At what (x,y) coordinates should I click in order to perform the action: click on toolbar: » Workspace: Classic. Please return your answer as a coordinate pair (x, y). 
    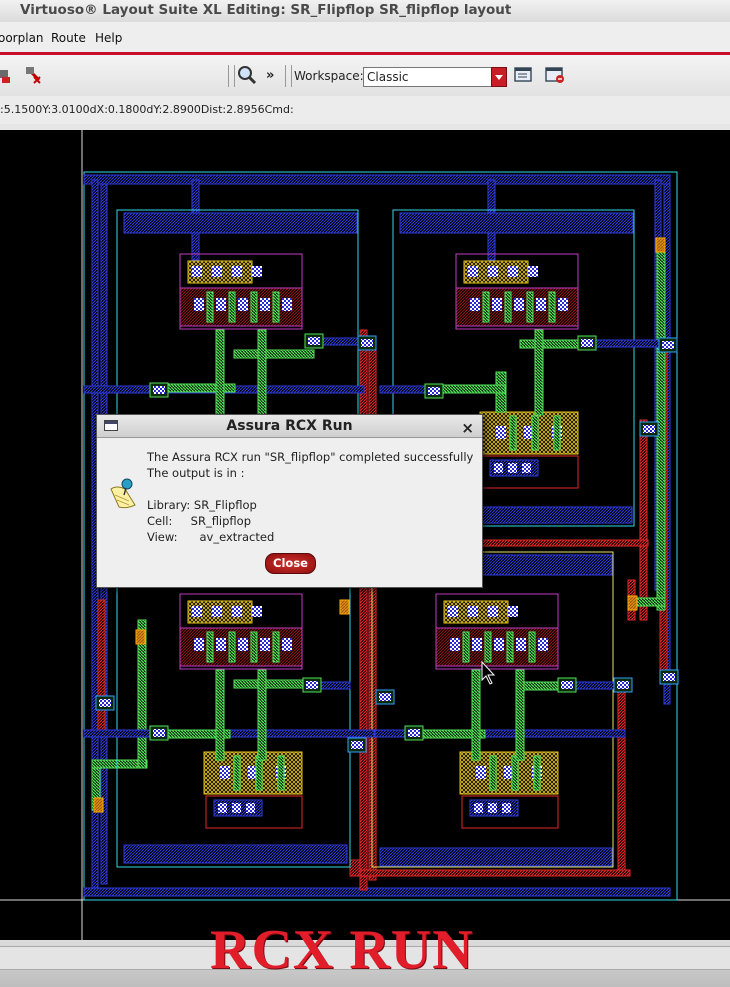
    Looking at the image, I should click on (365, 76).